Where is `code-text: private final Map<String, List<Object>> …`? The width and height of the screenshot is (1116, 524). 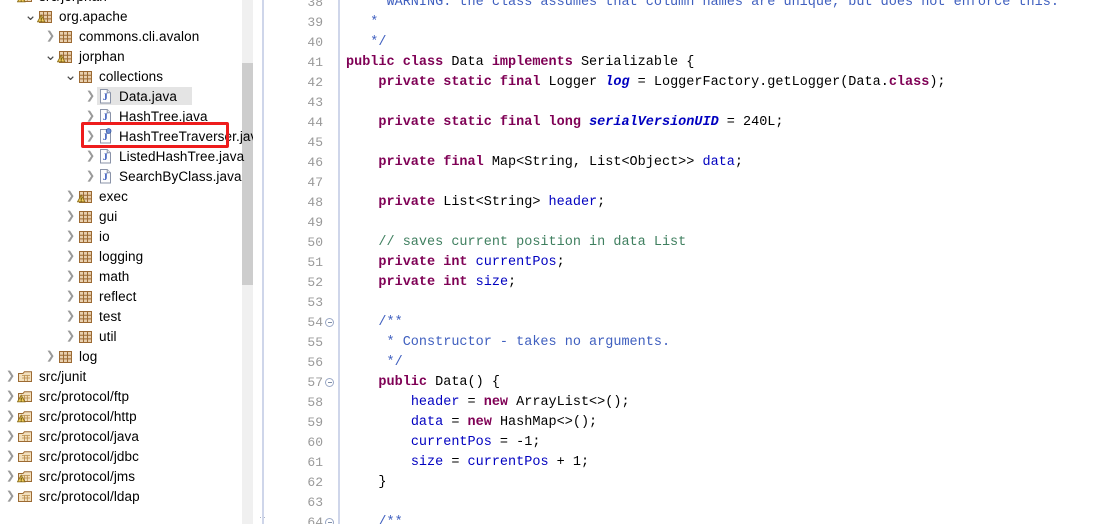 code-text: private final Map<String, List<Object>> … is located at coordinates (728, 163).